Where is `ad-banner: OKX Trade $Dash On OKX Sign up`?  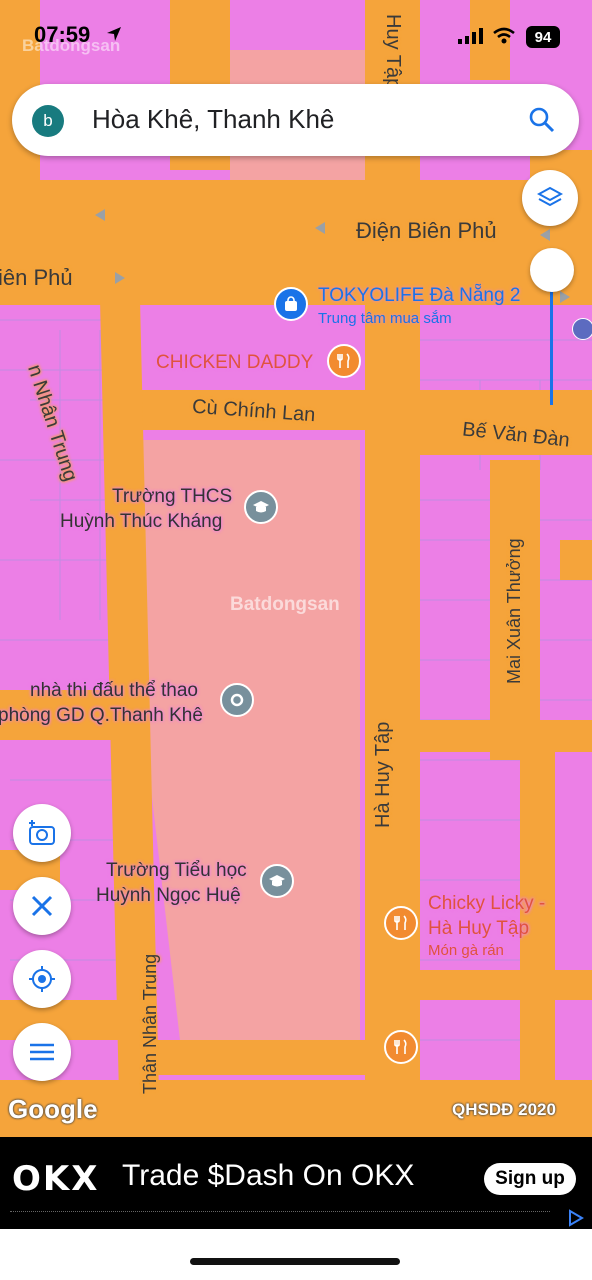 ad-banner: OKX Trade $Dash On OKX Sign up is located at coordinates (296, 1183).